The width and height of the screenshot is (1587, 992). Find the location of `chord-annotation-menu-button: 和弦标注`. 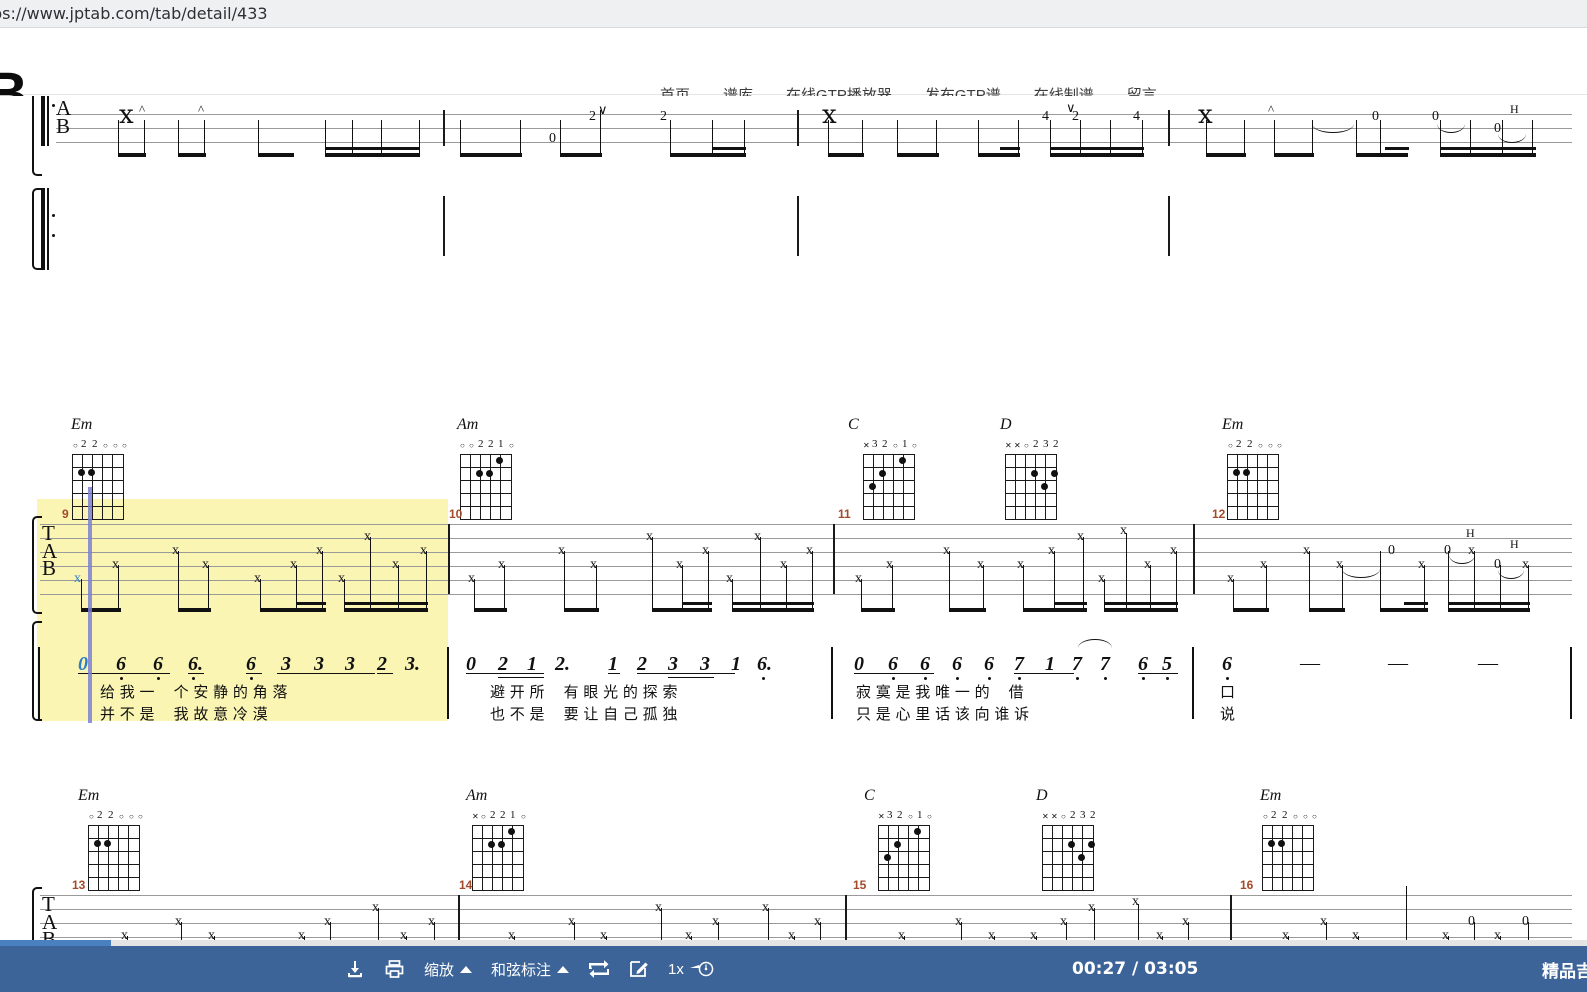

chord-annotation-menu-button: 和弦标注 is located at coordinates (530, 969).